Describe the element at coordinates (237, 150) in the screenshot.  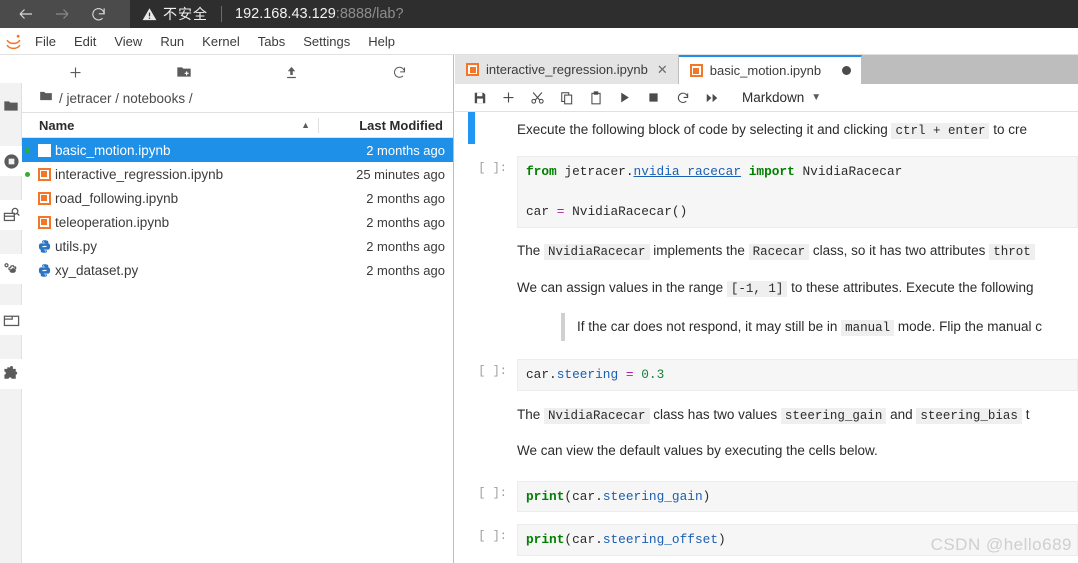
I see `list-item: basic_motion.ipynb 2 months ago` at that location.